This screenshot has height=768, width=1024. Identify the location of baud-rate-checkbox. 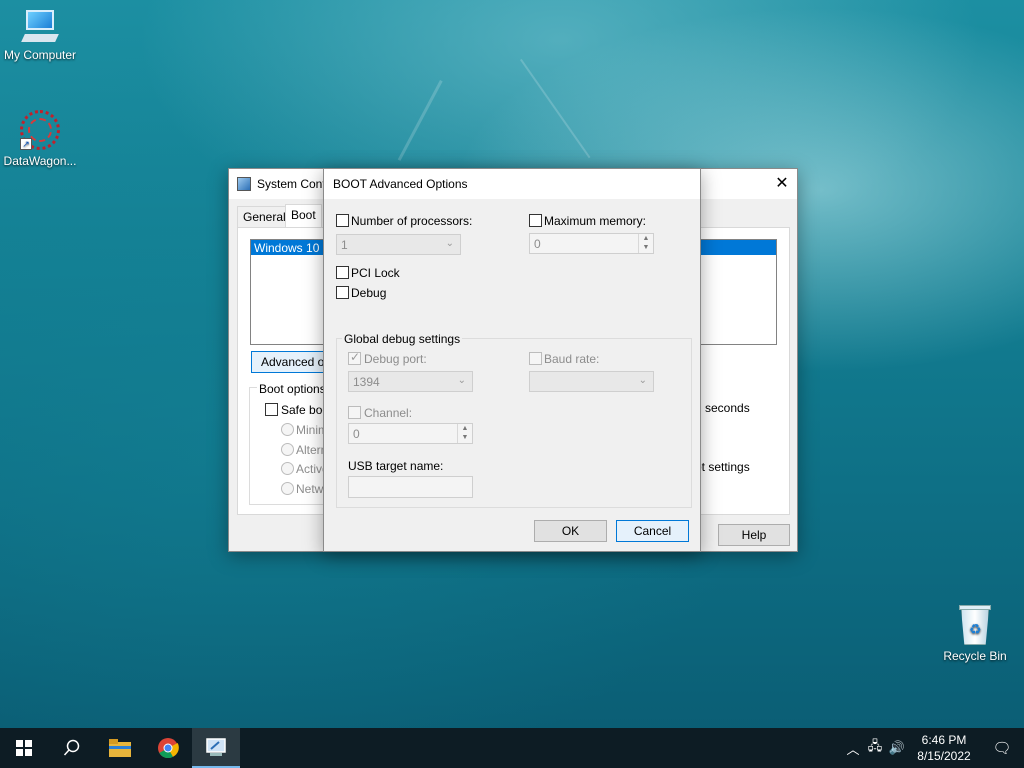
(535, 358).